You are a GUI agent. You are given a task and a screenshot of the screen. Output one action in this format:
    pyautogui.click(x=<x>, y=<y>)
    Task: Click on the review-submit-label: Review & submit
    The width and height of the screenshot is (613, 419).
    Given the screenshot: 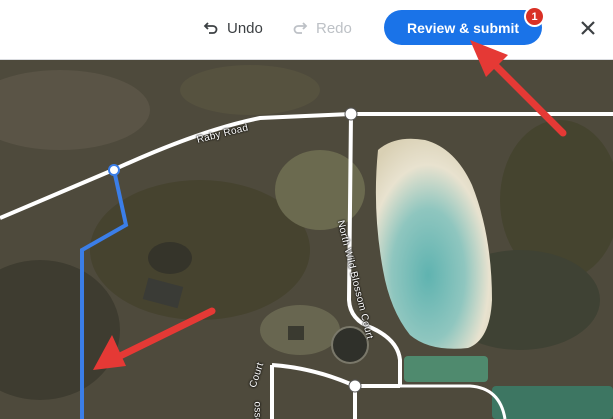 What is the action you would take?
    pyautogui.click(x=463, y=27)
    